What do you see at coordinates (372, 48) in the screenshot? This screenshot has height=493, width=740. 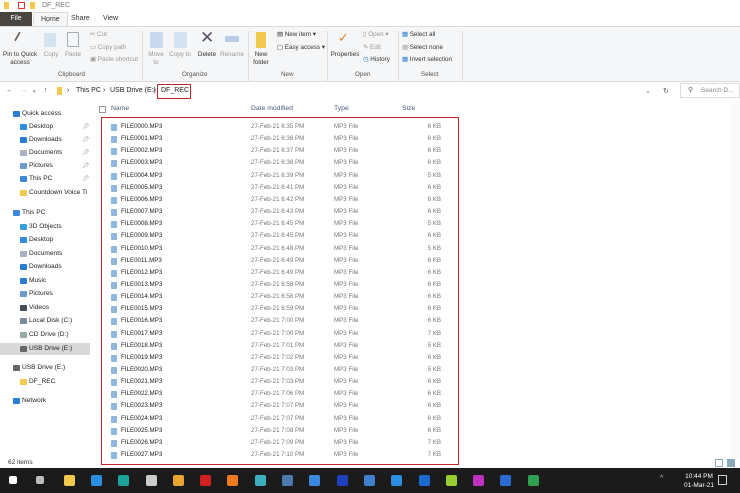 I see `edit-button: ✎ Edit` at bounding box center [372, 48].